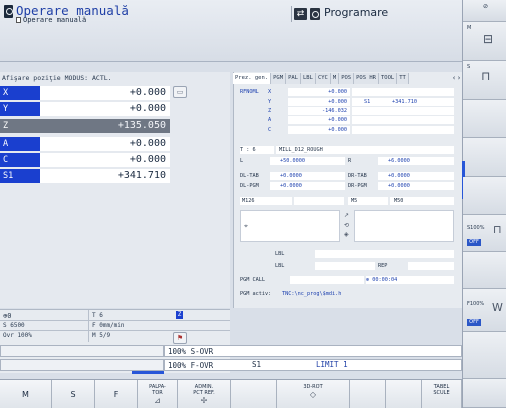  I want to click on tool-change-icon: ⚑, so click(180, 338).